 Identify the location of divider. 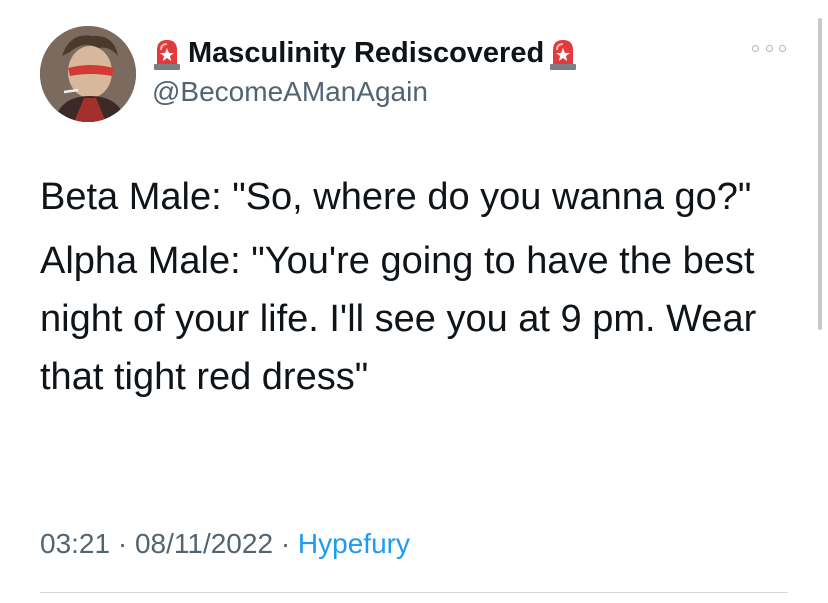
(414, 592).